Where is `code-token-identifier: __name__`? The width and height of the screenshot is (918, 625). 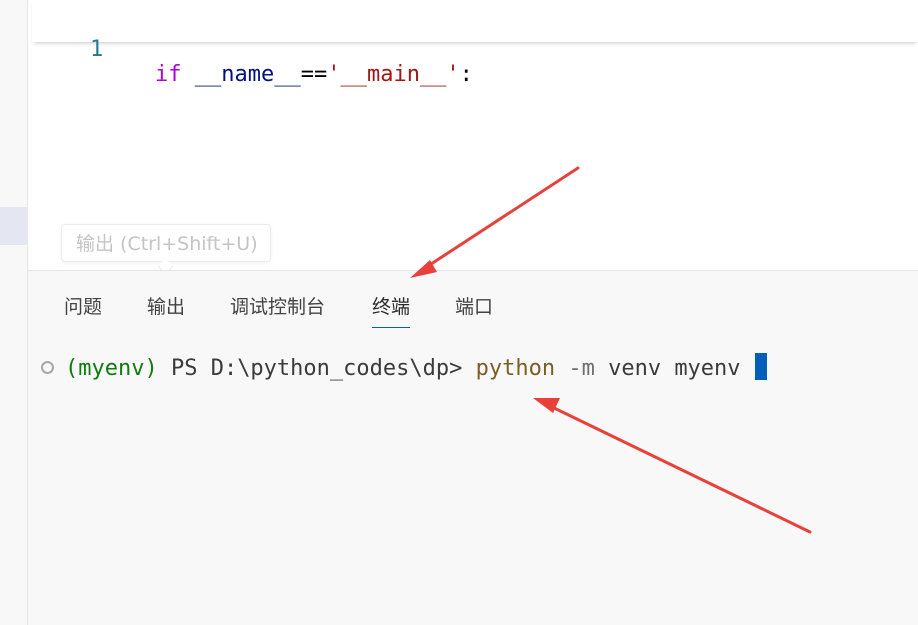 code-token-identifier: __name__ is located at coordinates (247, 74).